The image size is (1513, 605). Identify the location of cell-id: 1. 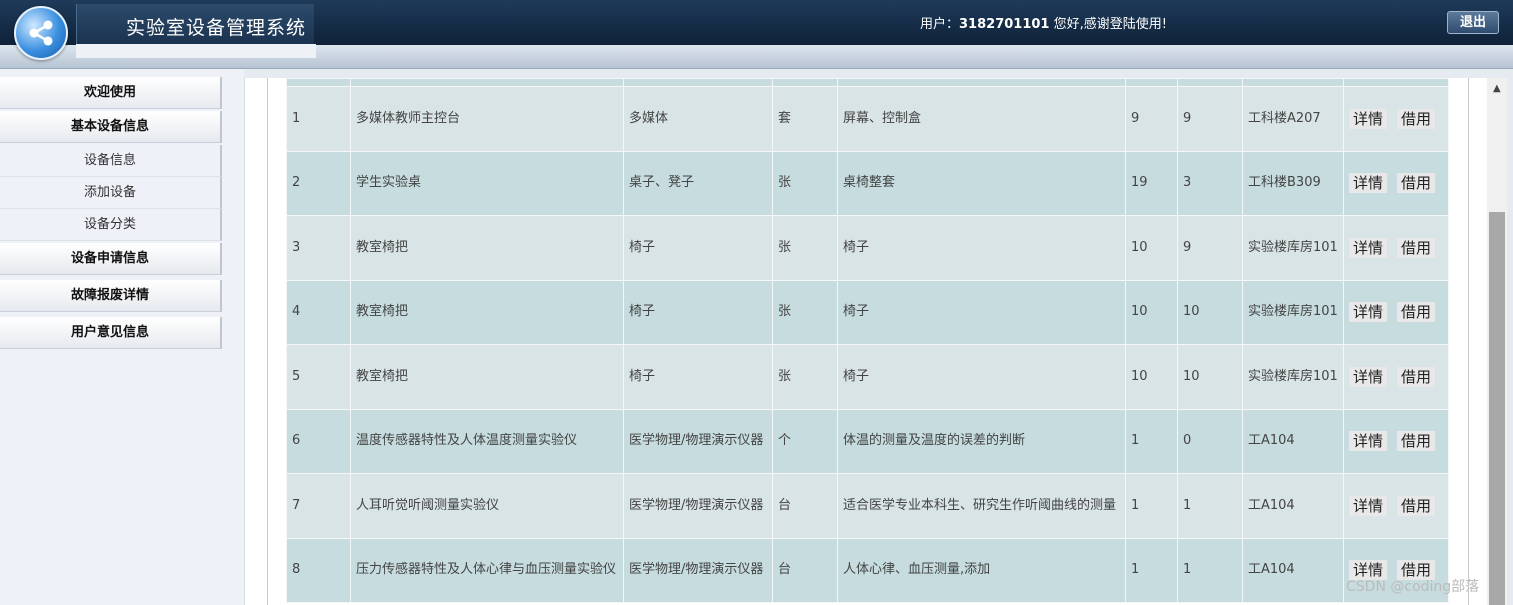
(318, 119).